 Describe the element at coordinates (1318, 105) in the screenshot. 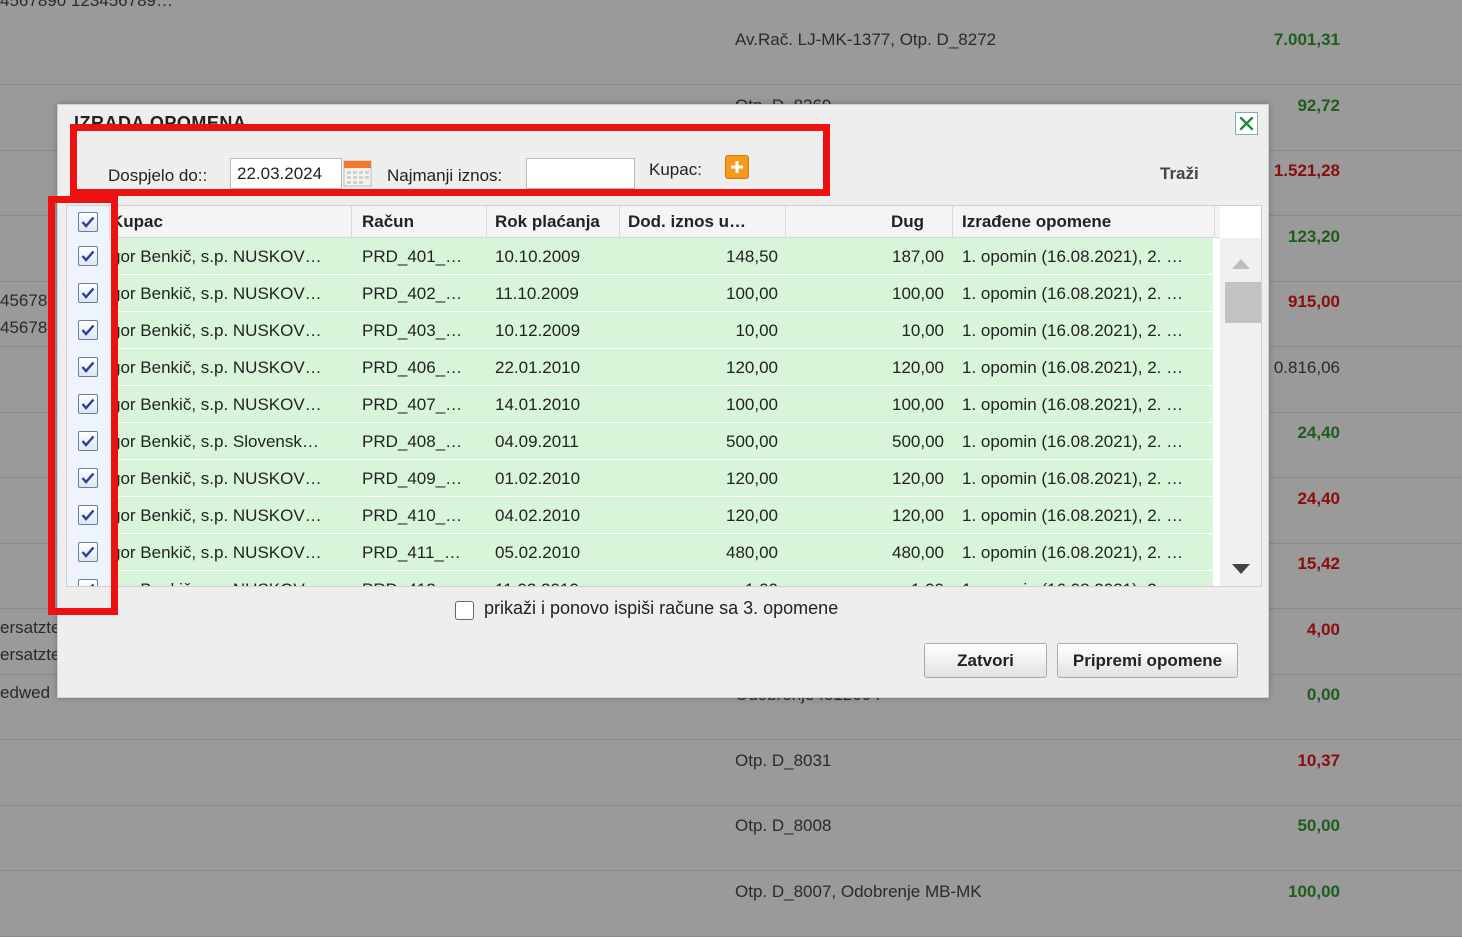

I see `background-row-amount: 92,72` at that location.